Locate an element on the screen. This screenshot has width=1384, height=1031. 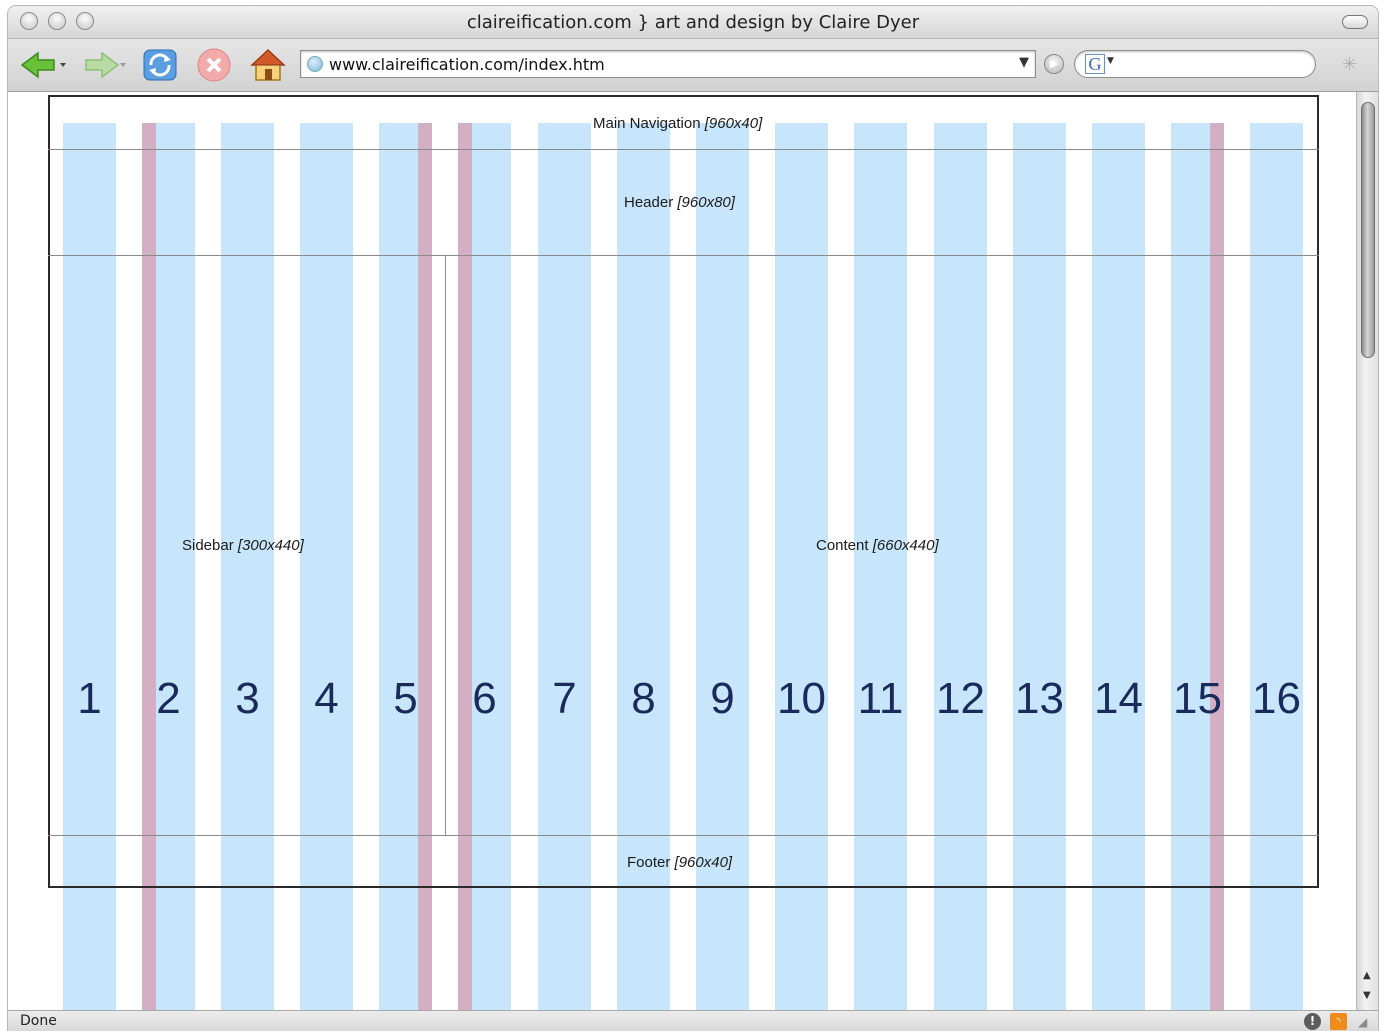
main-navigation-region: Main Navigation [960x40] is located at coordinates (677, 123).